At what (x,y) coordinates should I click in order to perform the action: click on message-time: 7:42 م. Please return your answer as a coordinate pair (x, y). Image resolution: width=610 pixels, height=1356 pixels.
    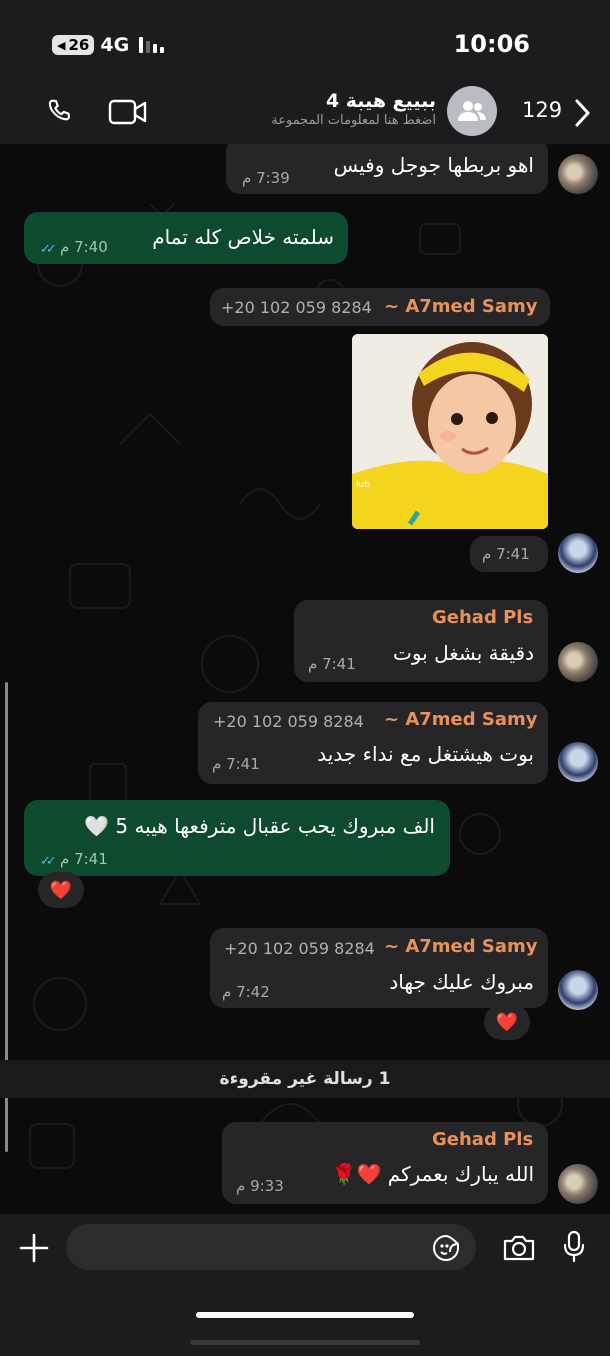
    Looking at the image, I should click on (246, 992).